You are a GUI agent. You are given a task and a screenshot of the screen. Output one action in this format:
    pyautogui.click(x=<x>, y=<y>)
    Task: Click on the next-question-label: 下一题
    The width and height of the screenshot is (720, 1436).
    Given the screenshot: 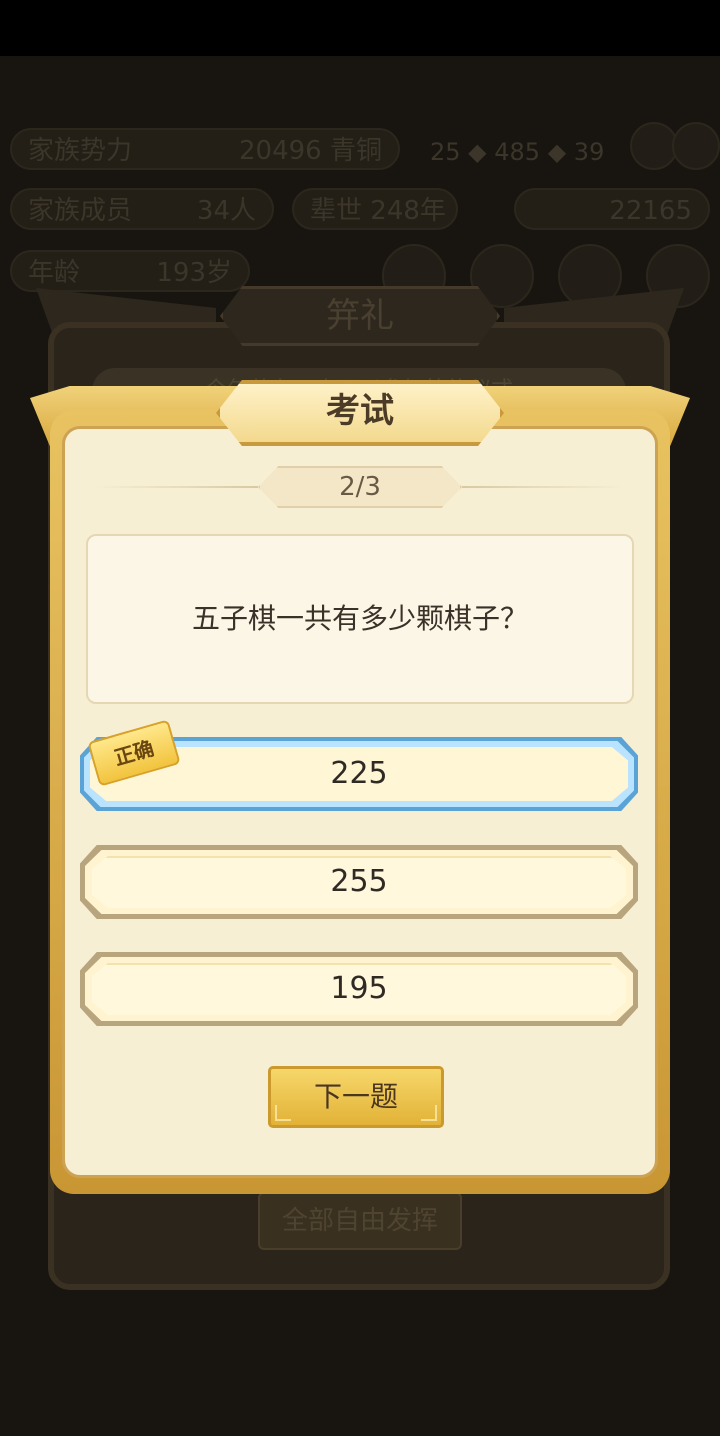 What is the action you would take?
    pyautogui.click(x=355, y=1096)
    